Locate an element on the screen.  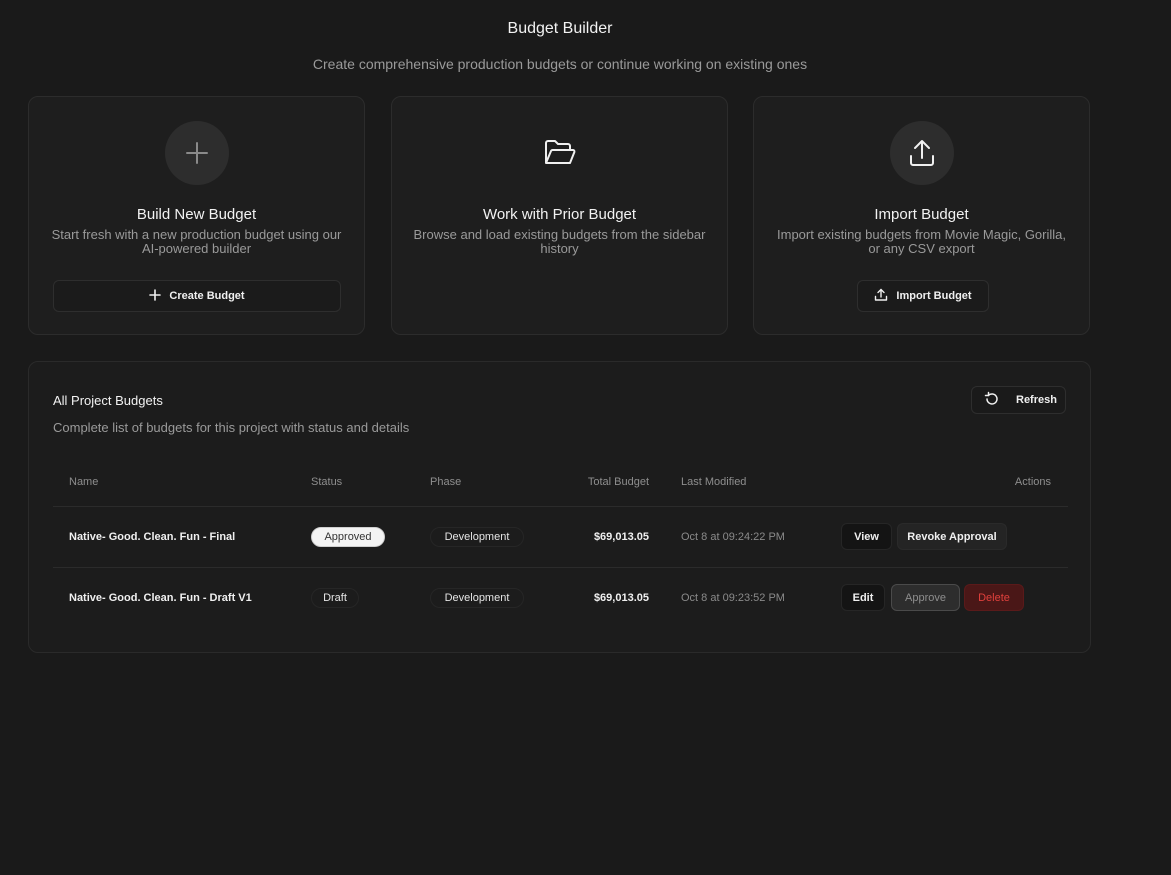
column-header-status: Status is located at coordinates (327, 482).